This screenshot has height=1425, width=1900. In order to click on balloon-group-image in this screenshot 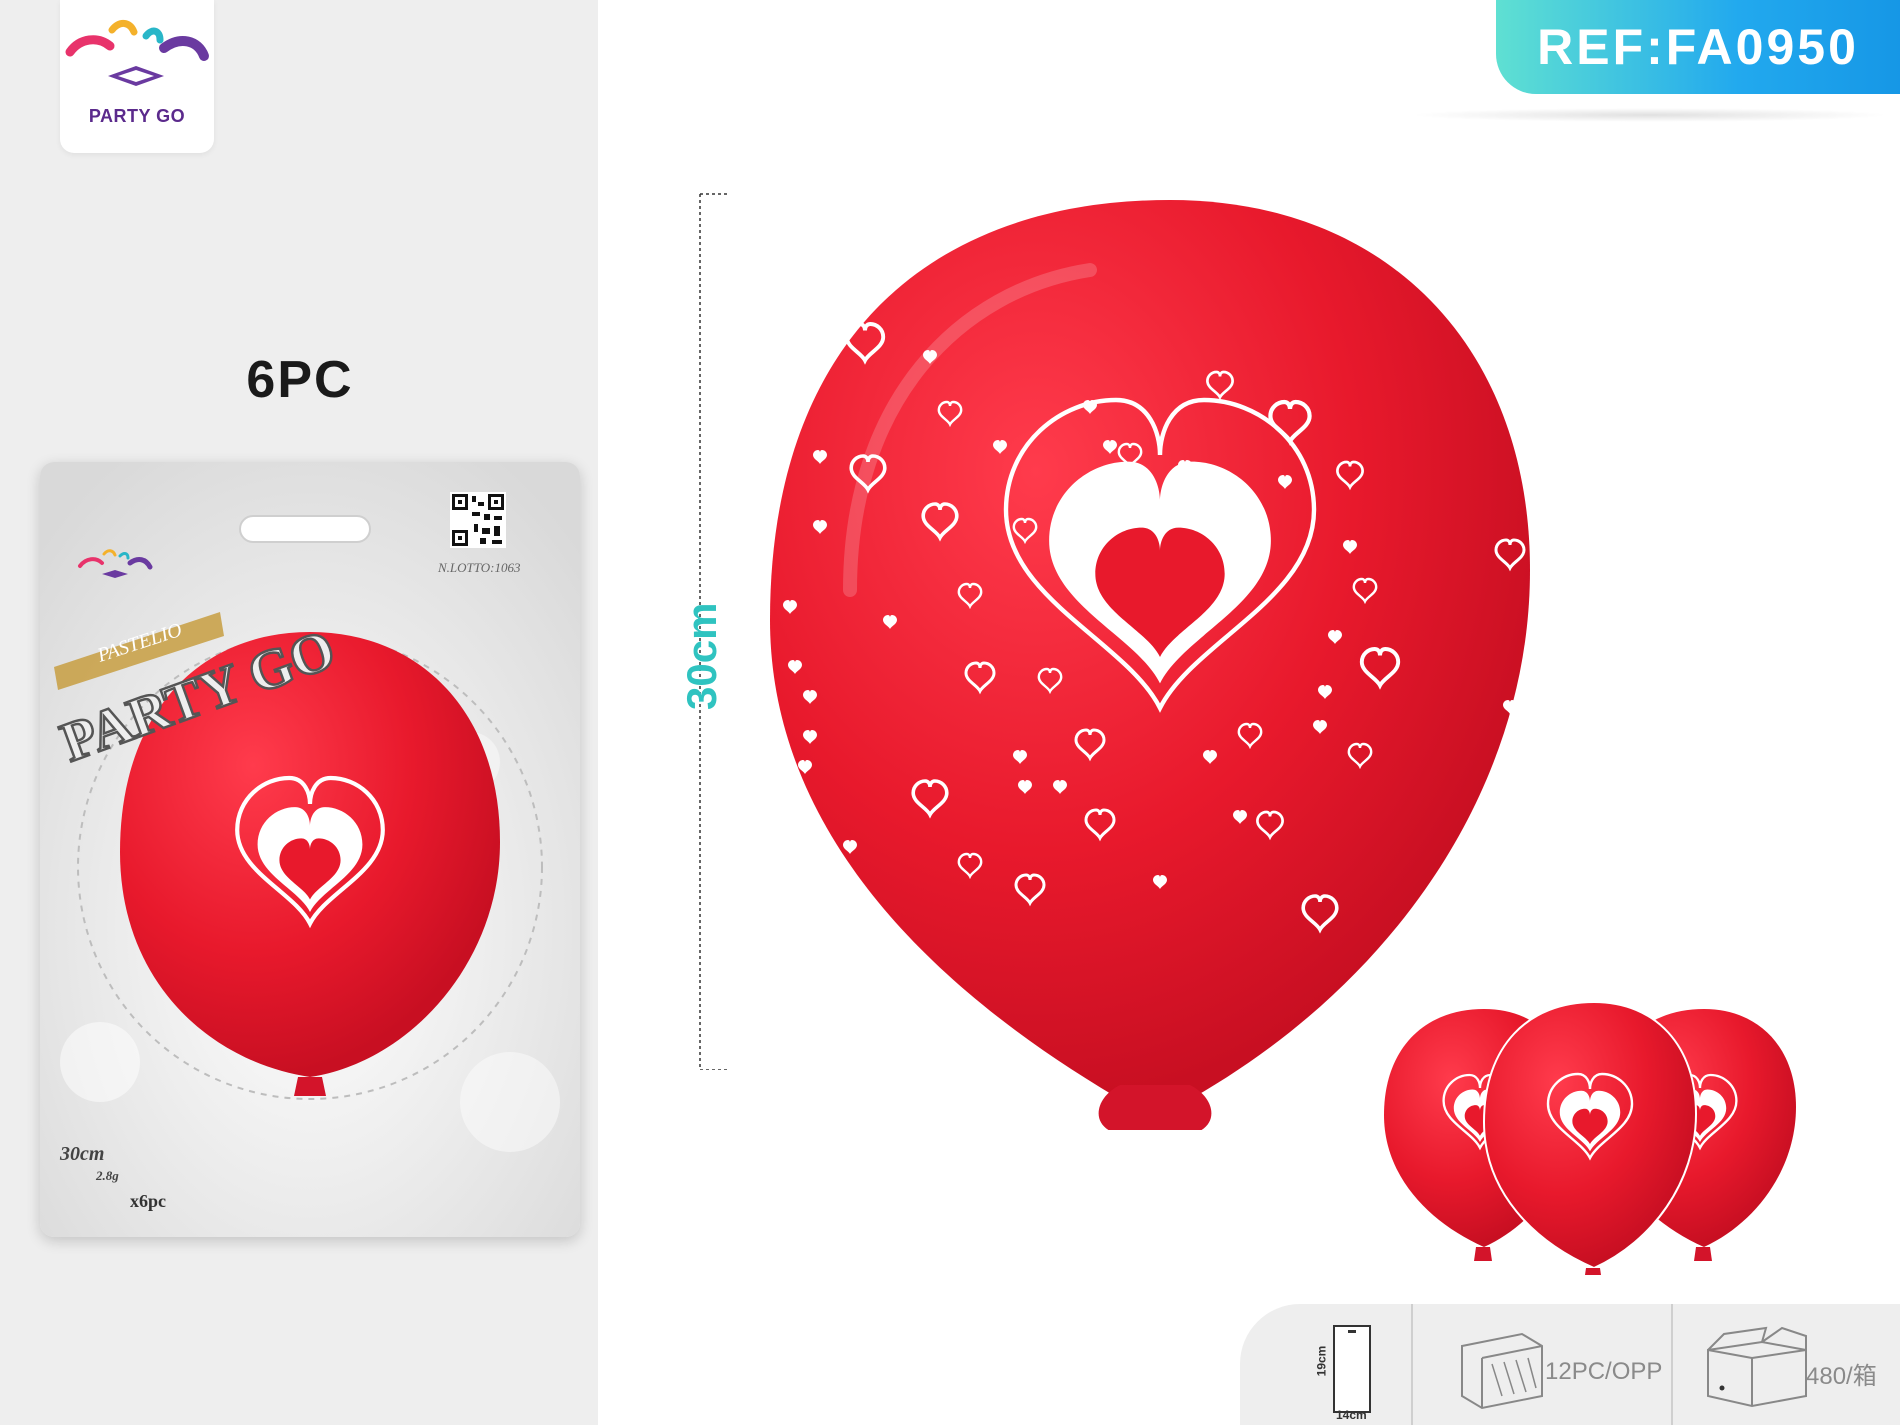, I will do `click(1590, 1137)`.